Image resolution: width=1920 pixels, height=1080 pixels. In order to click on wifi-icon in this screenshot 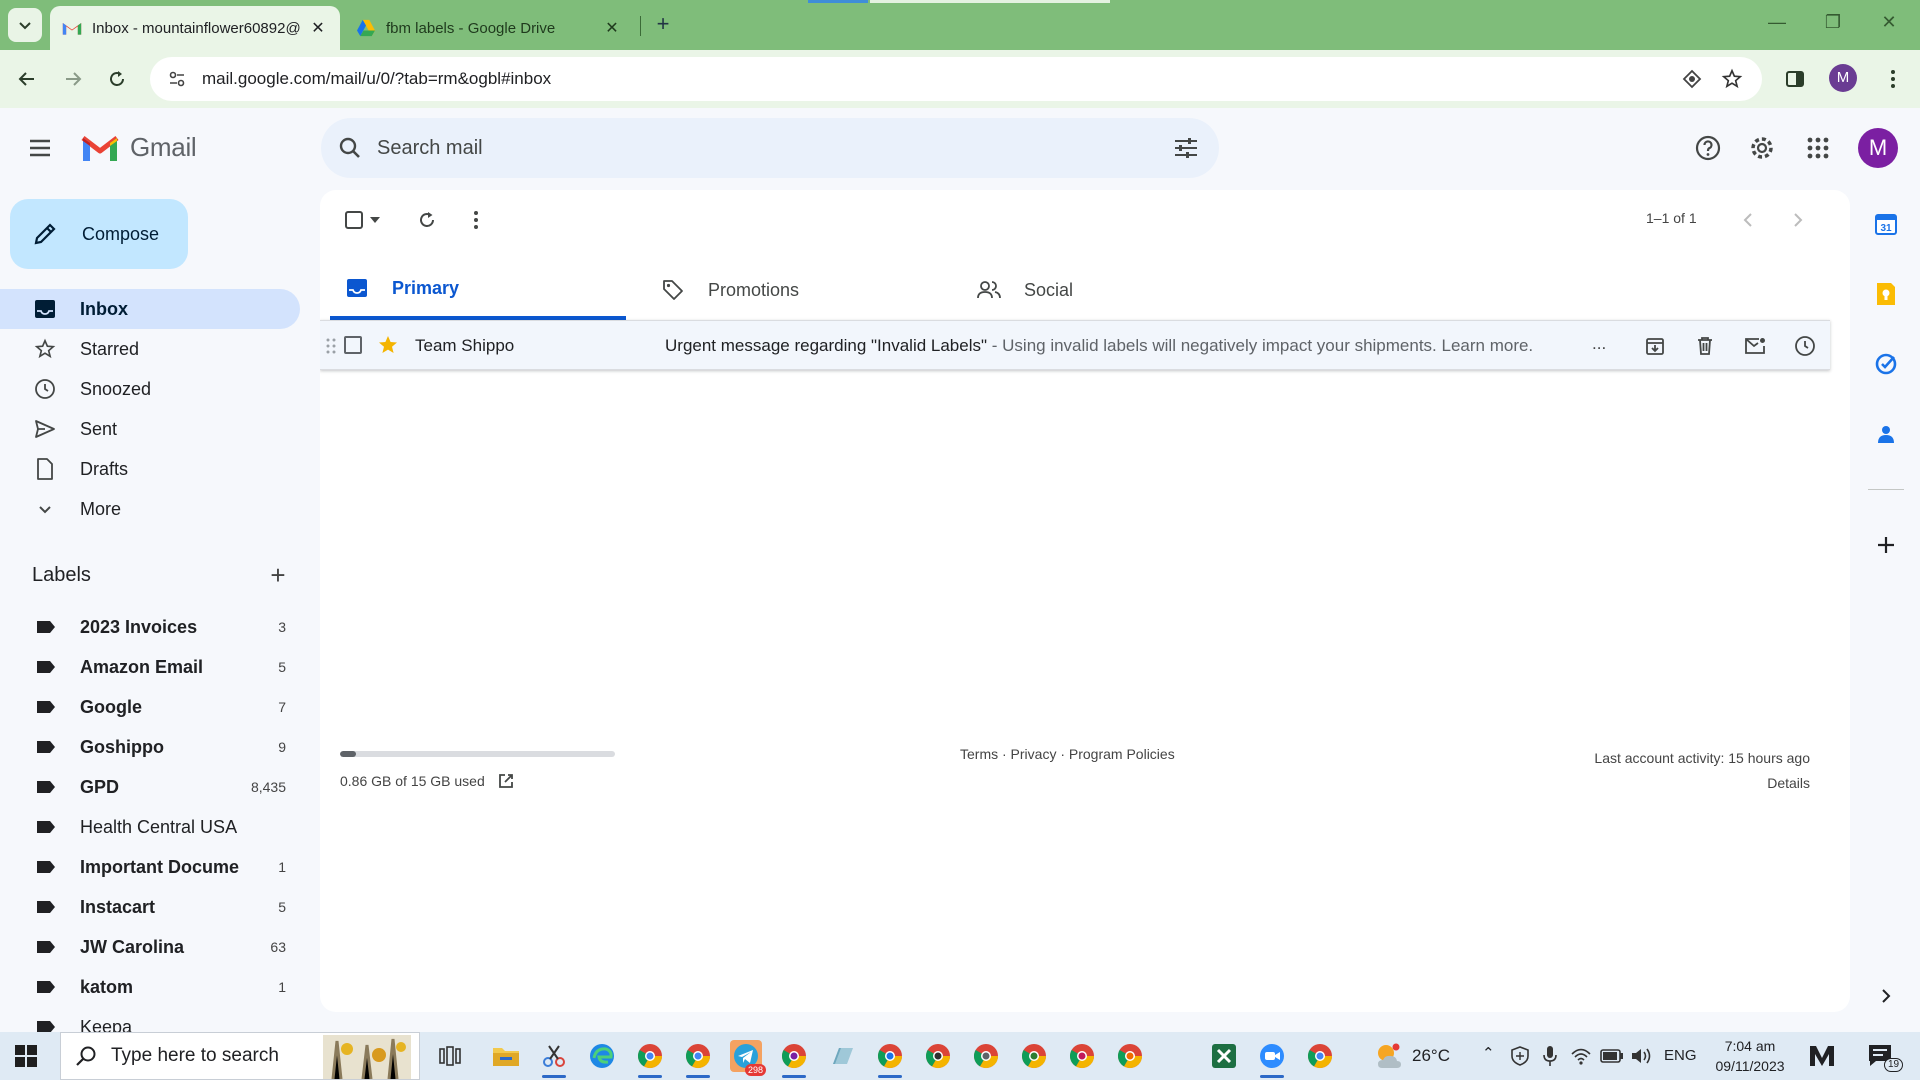, I will do `click(1581, 1056)`.